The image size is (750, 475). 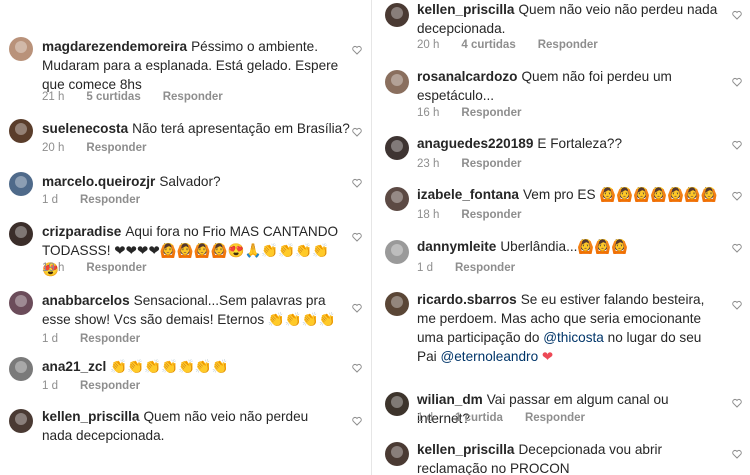 I want to click on comment-username: anaguedes220189, so click(x=475, y=143).